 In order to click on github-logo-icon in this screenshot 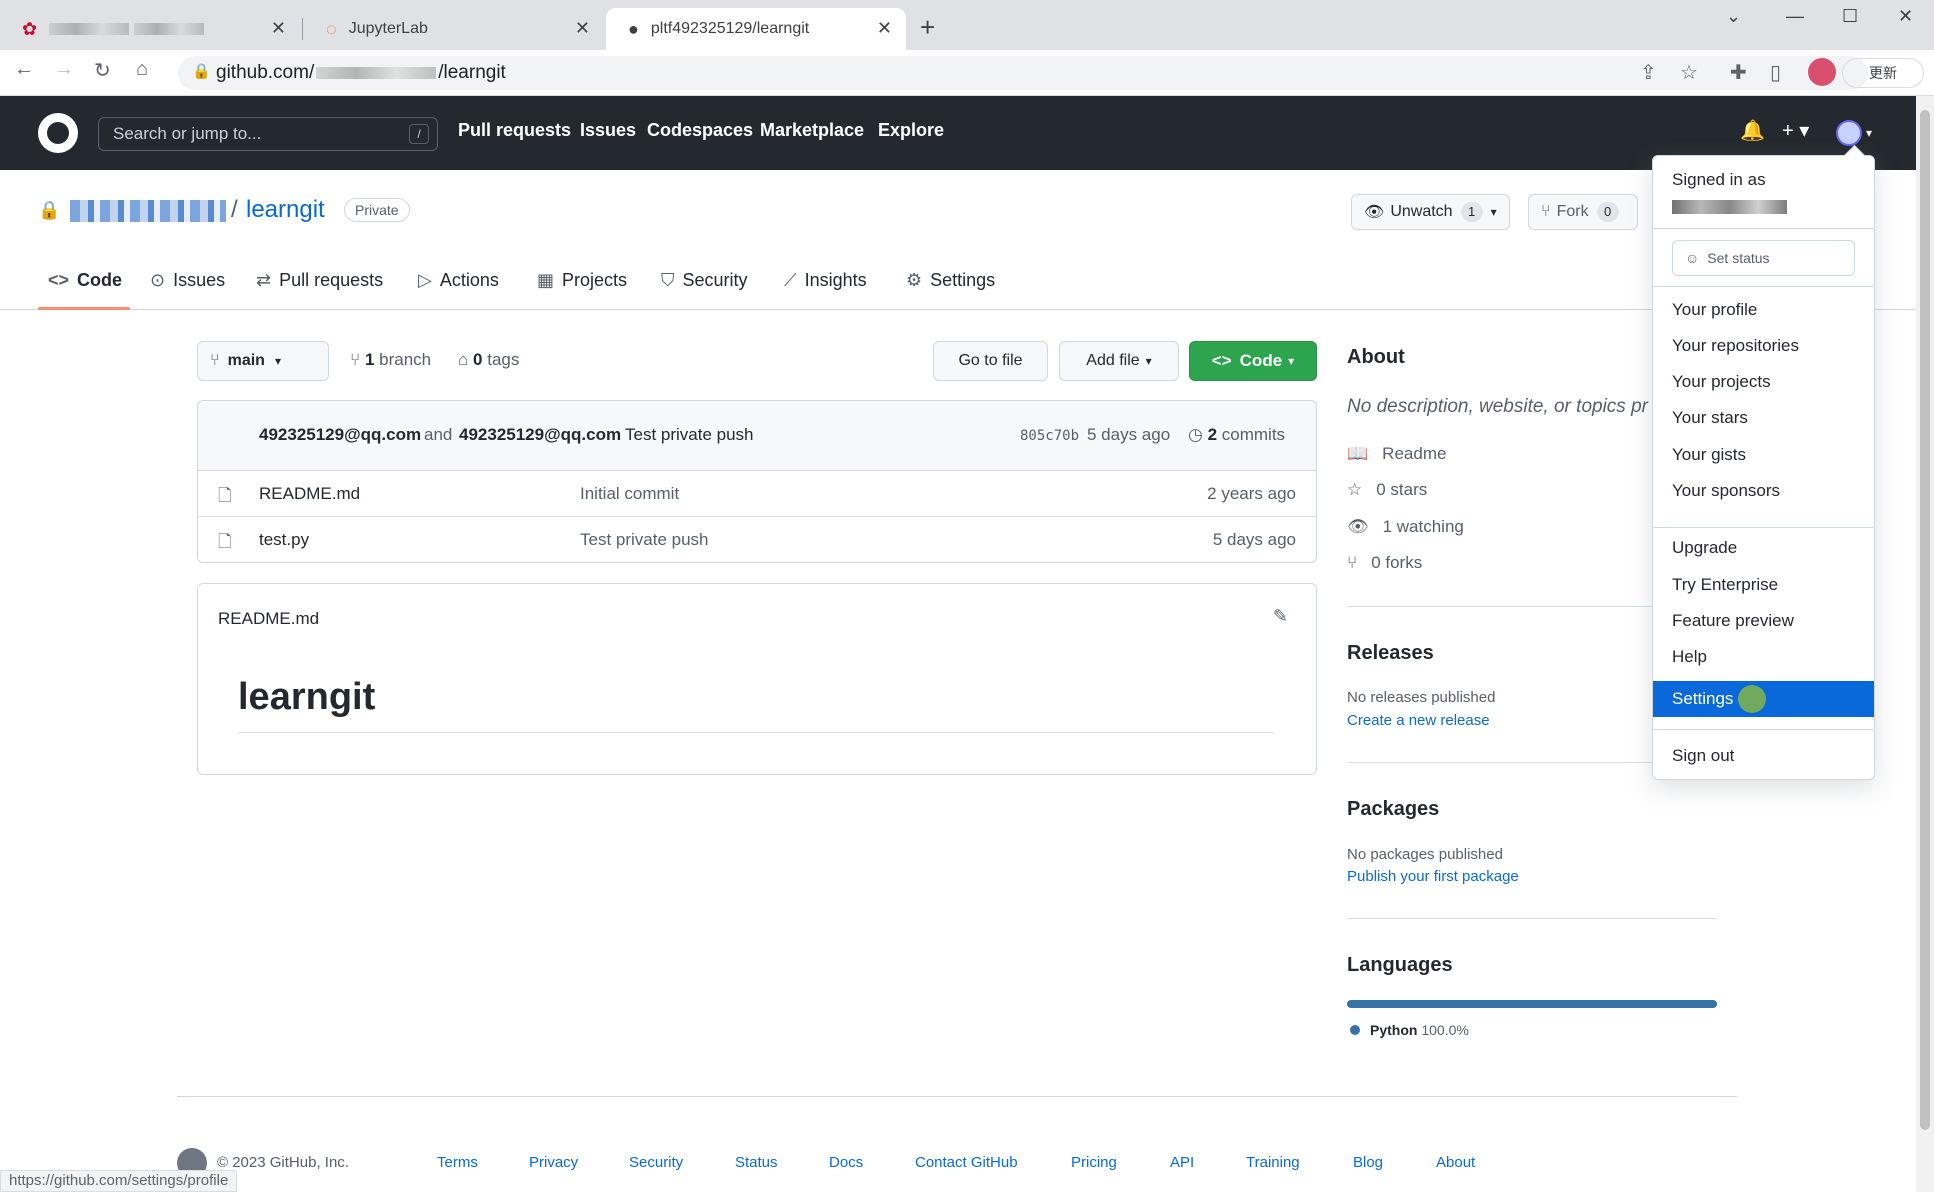, I will do `click(58, 133)`.